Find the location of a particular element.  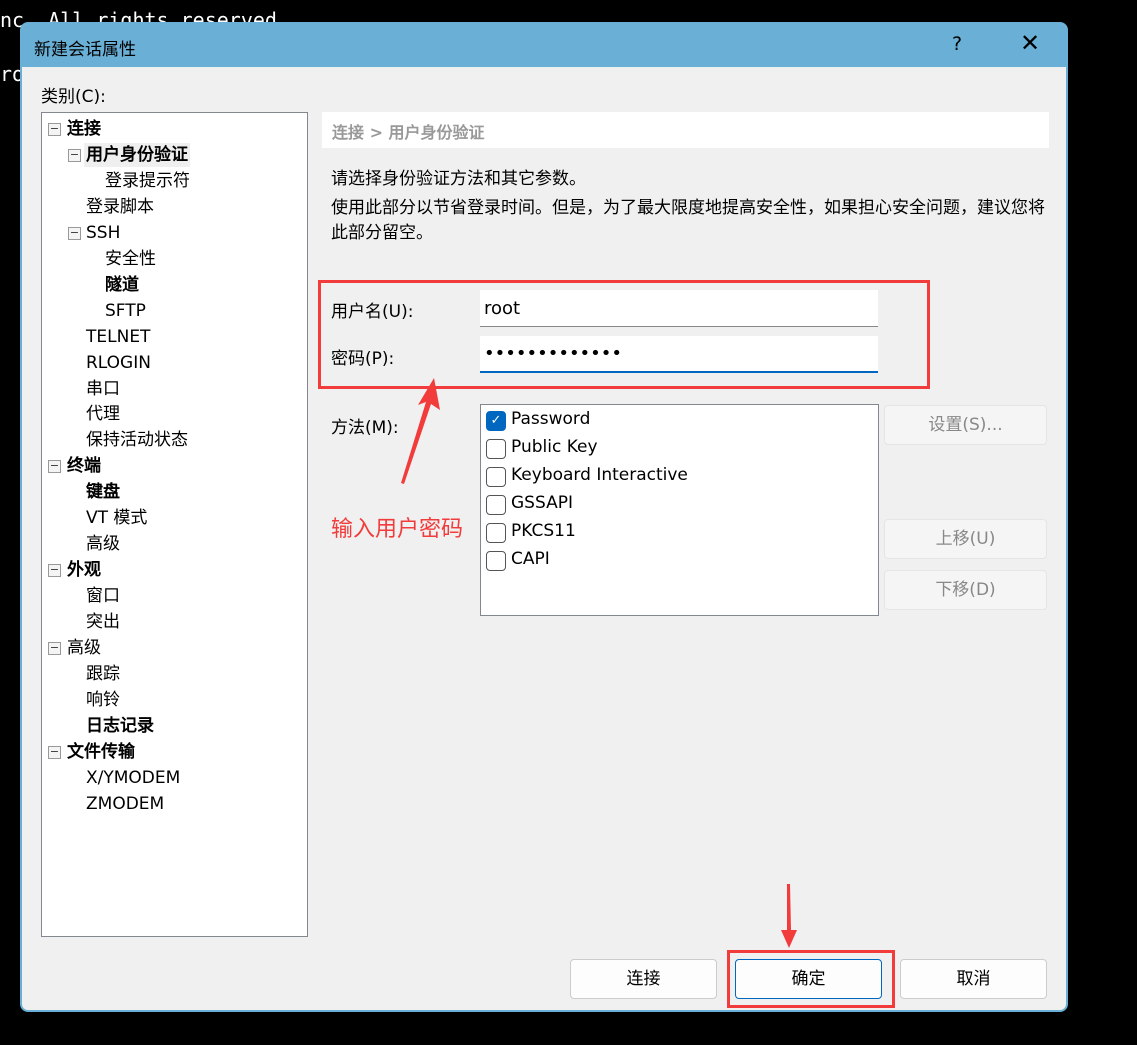

method-label: CAPI is located at coordinates (530, 559).